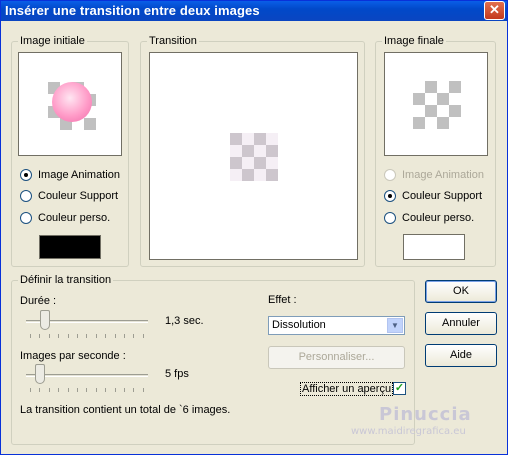 Image resolution: width=508 pixels, height=455 pixels. I want to click on preview-checkbox: ✓, so click(399, 388).